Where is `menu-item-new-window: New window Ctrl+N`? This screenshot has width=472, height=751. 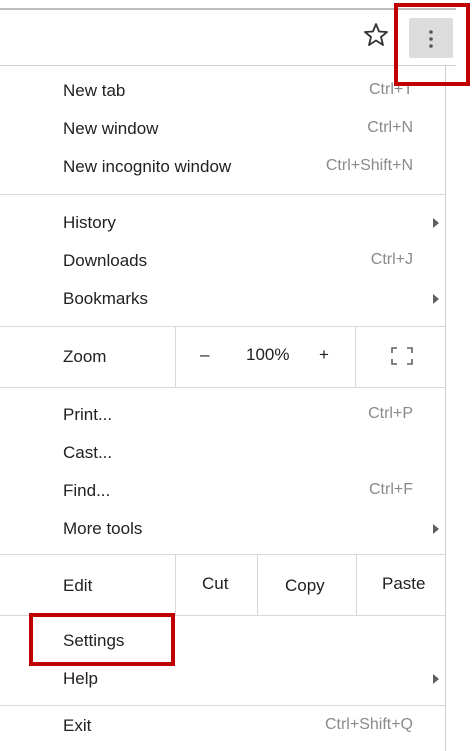
menu-item-new-window: New window Ctrl+N is located at coordinates (222, 129).